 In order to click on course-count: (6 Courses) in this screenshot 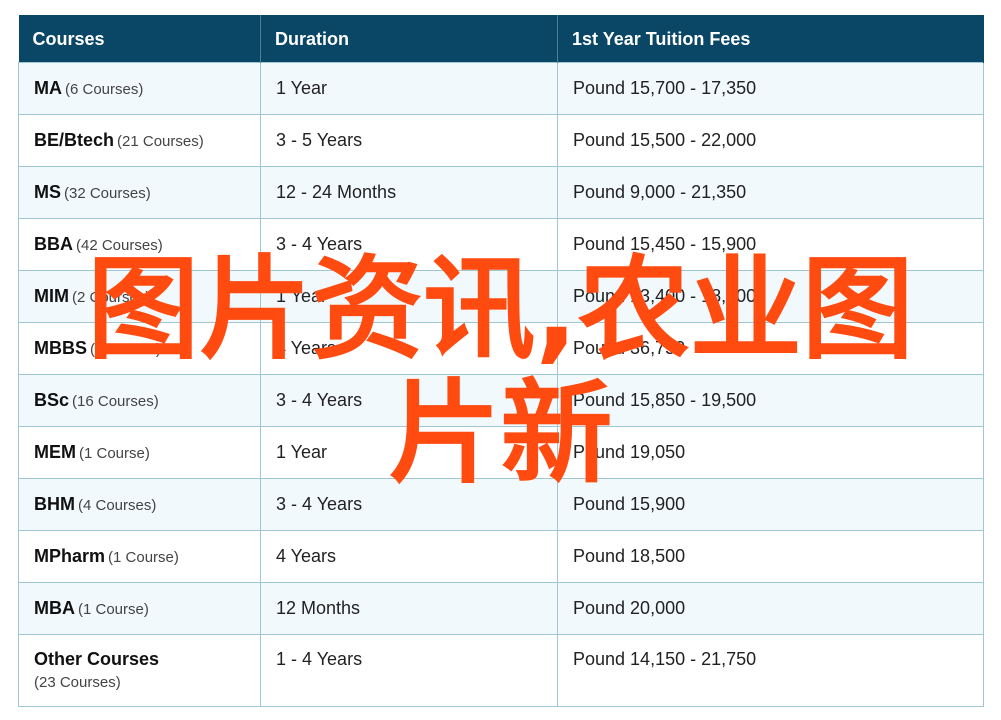, I will do `click(104, 89)`.